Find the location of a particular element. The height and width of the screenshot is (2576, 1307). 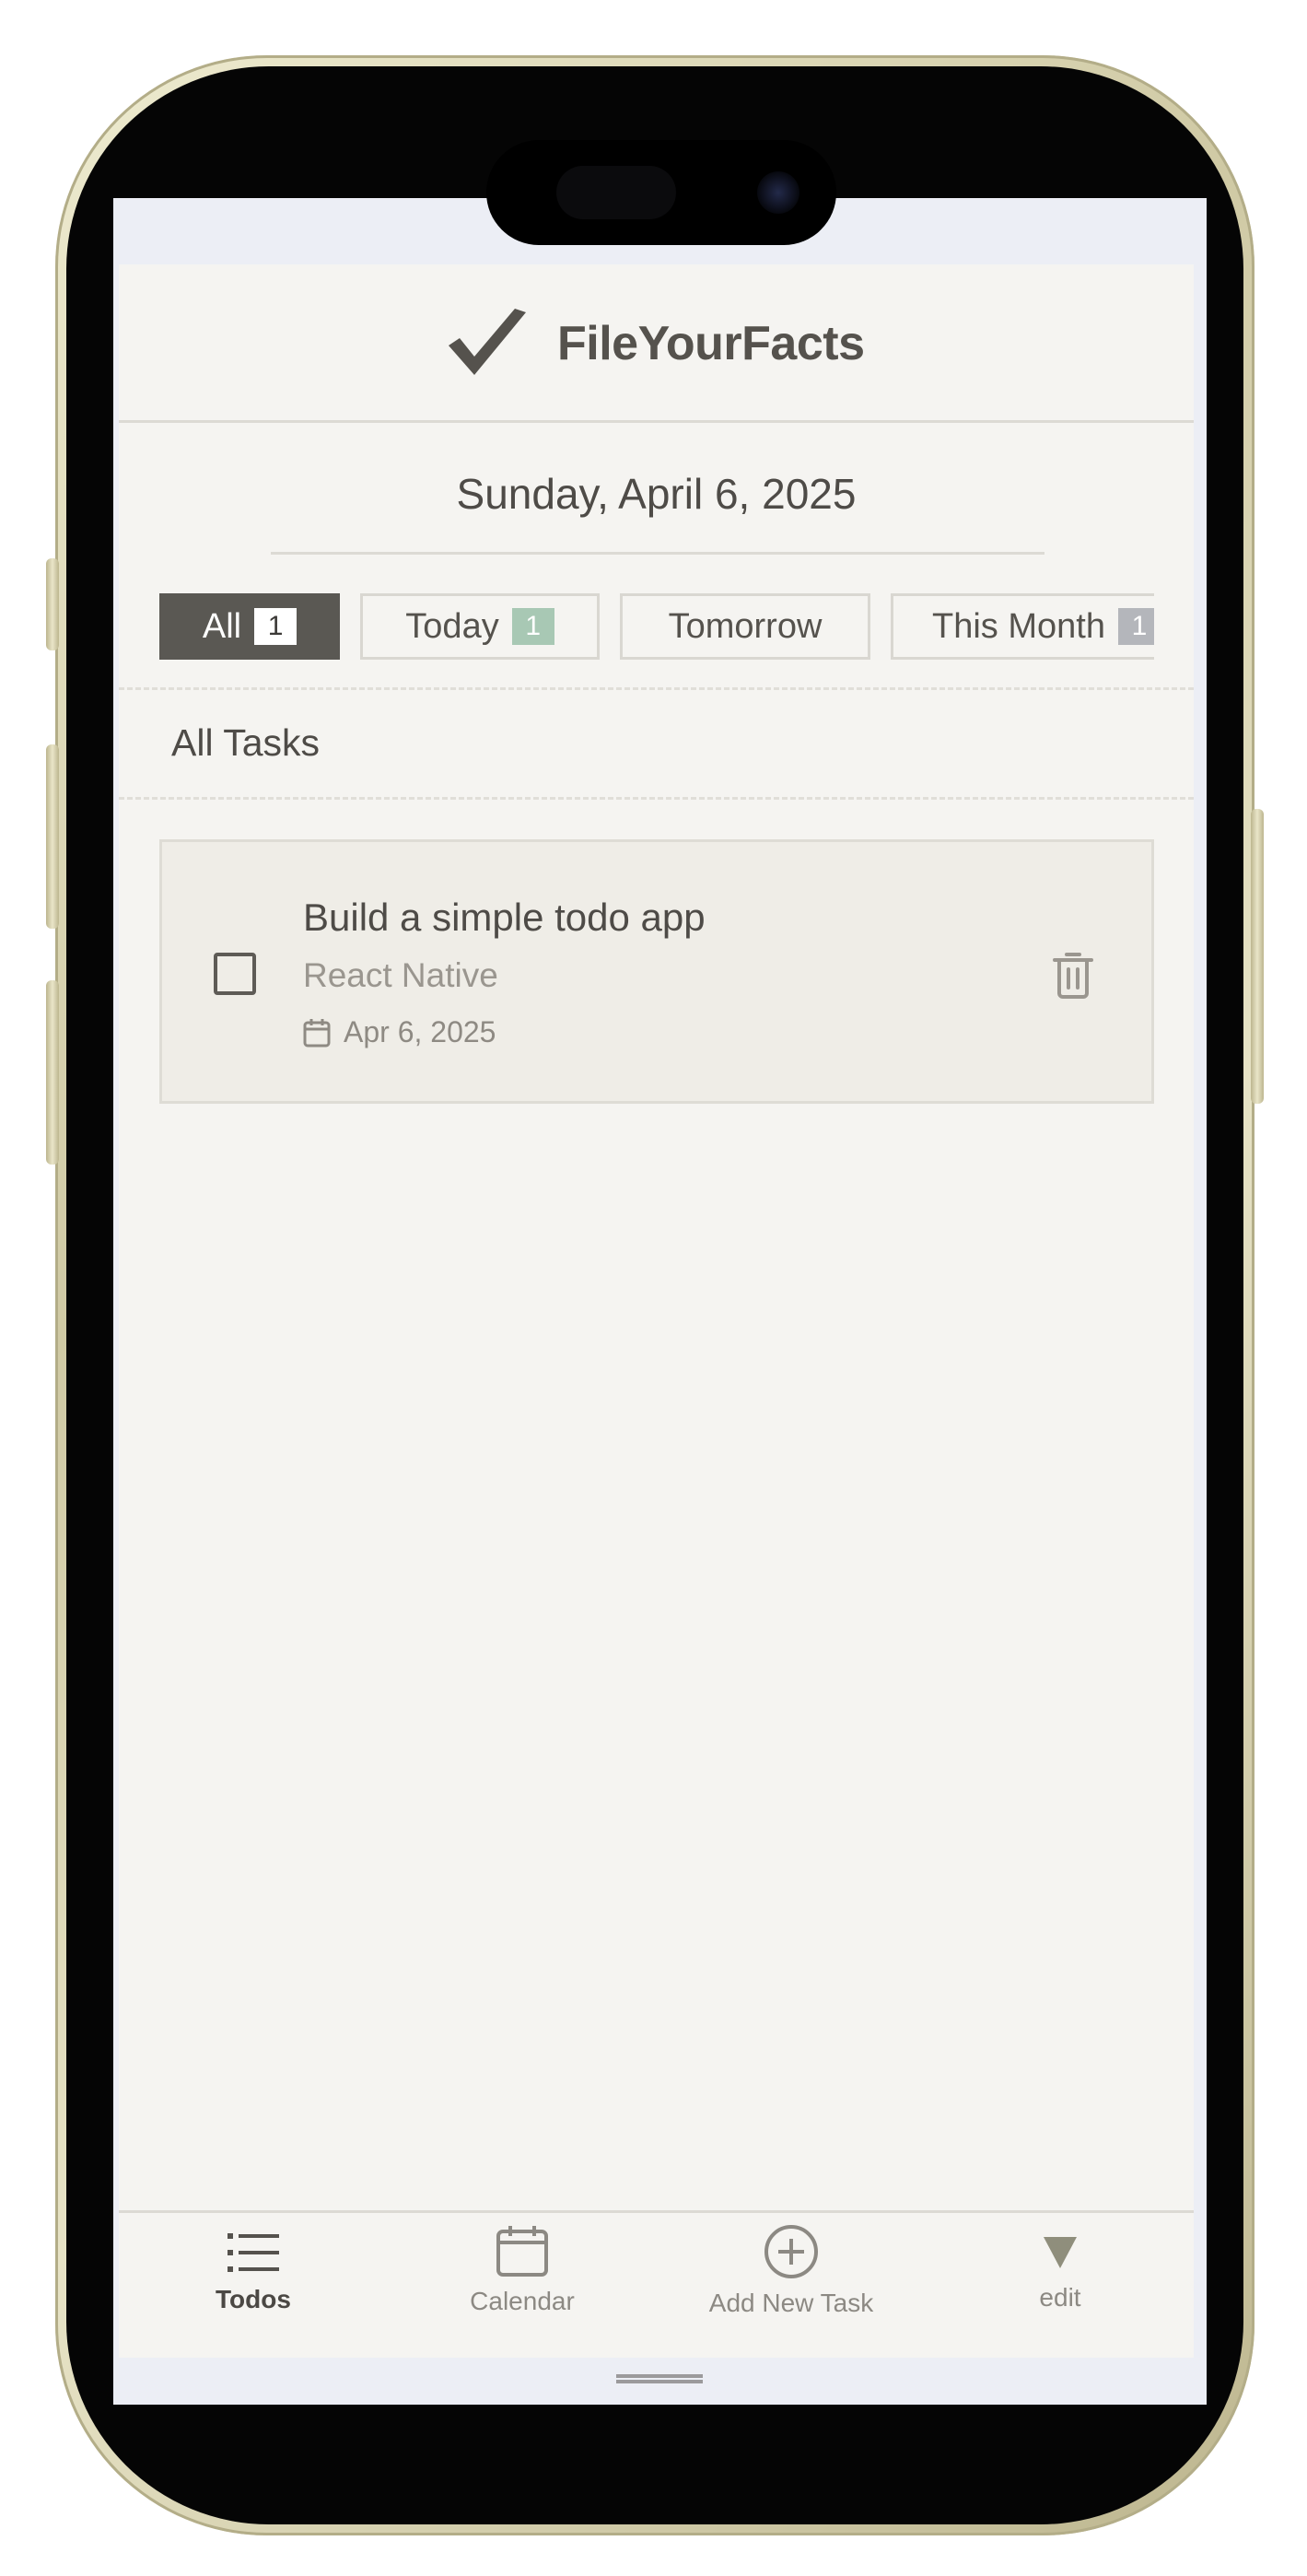

task-date-row: Apr 6, 2025 is located at coordinates (400, 1032).